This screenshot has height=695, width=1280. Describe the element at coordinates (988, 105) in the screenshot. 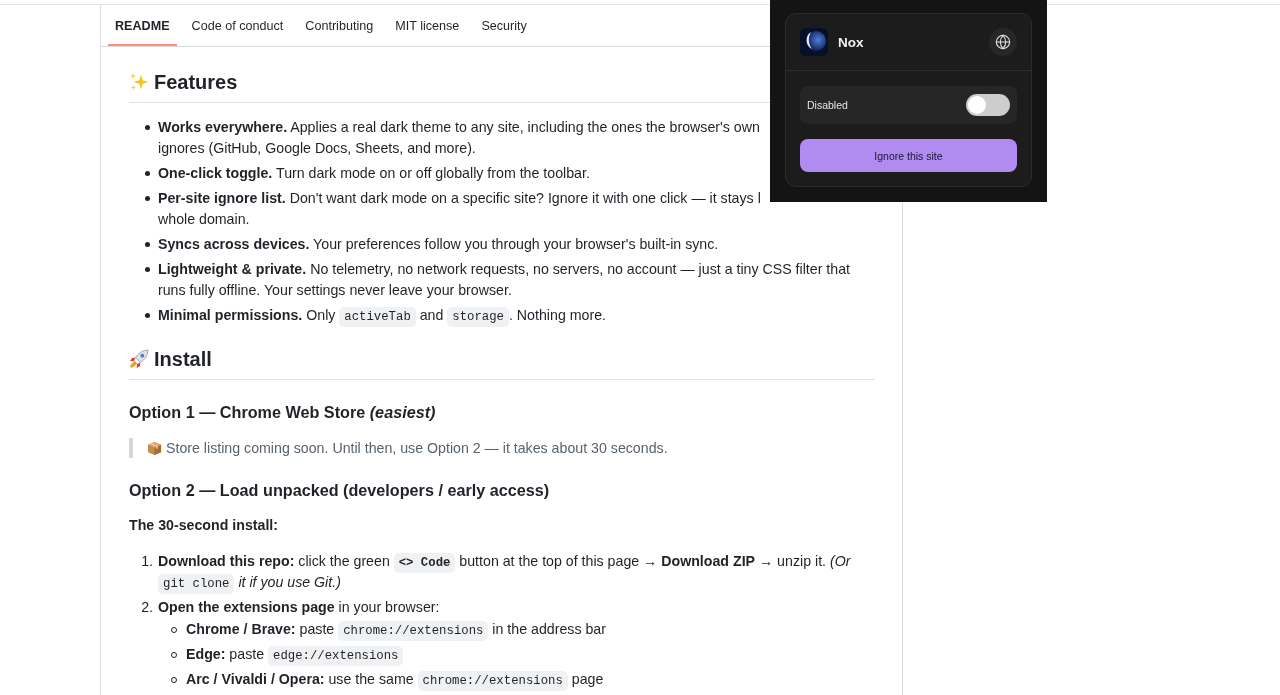

I see `toggle-switch` at that location.